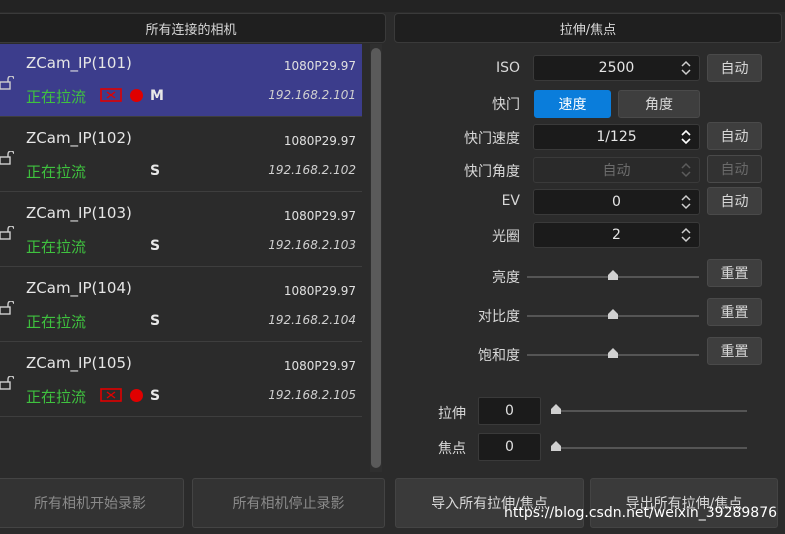 Image resolution: width=785 pixels, height=534 pixels. I want to click on shutter-speed-auto-button: 自动, so click(734, 136).